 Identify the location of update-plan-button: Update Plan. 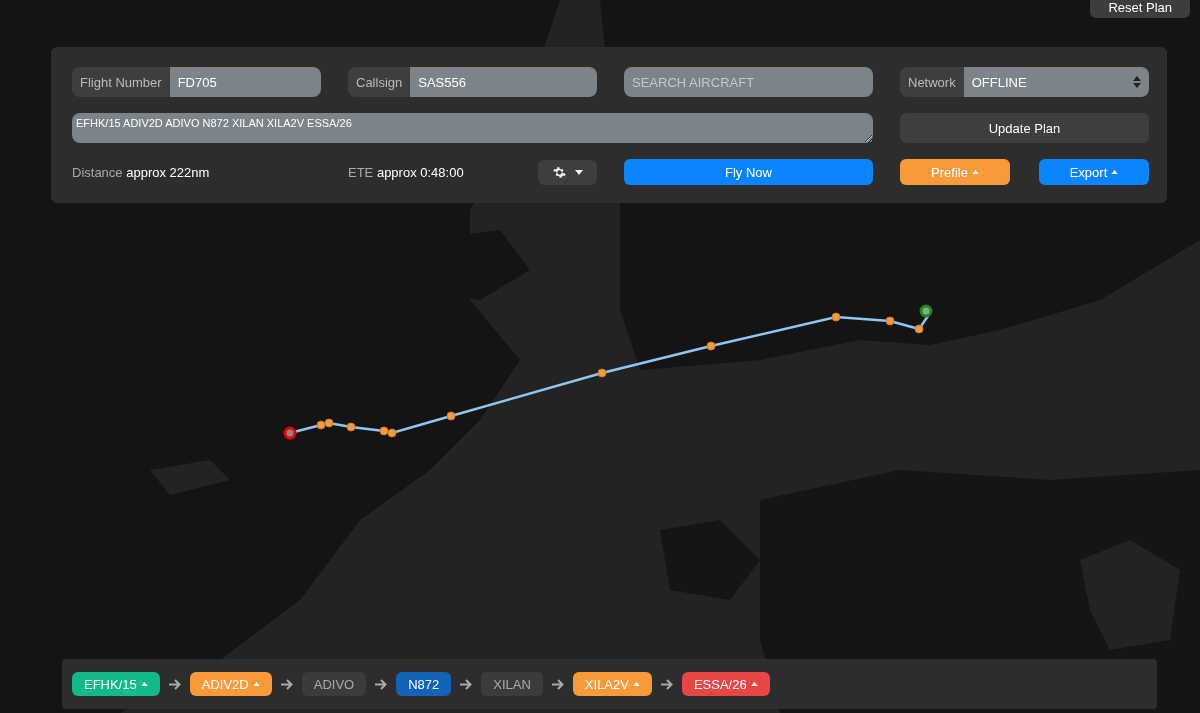
(1024, 128).